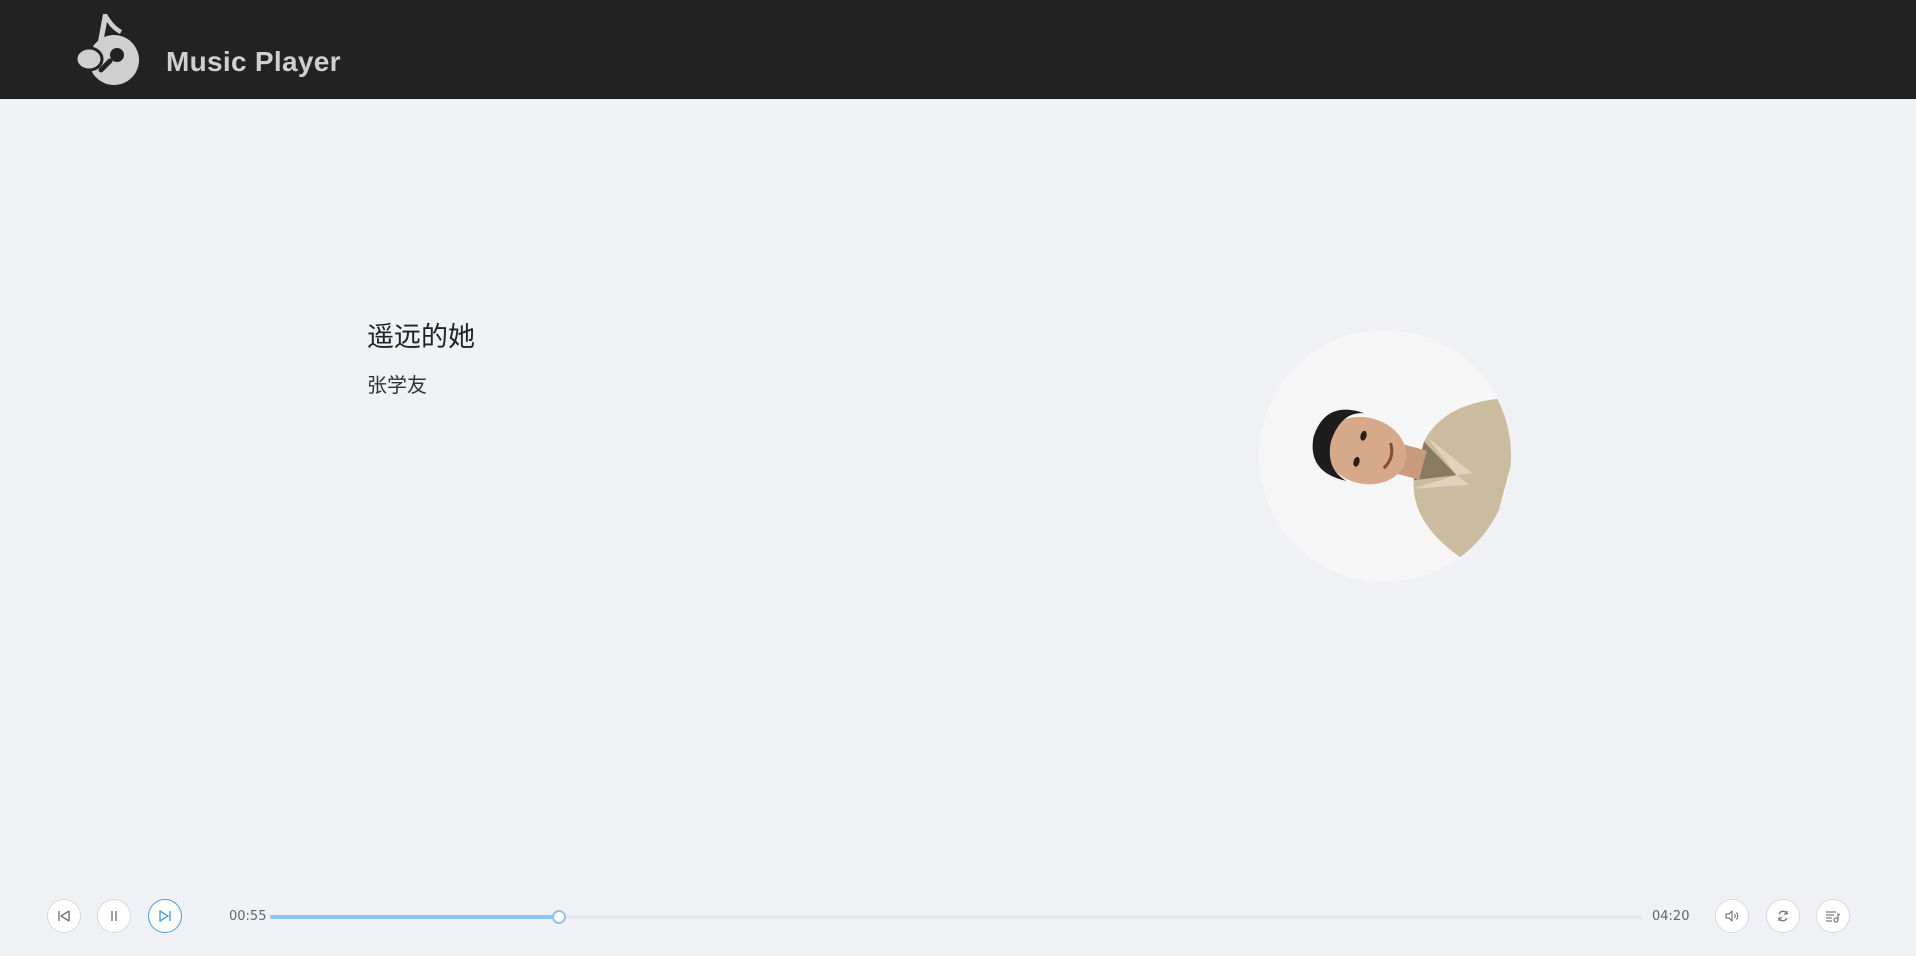  I want to click on next-button, so click(165, 916).